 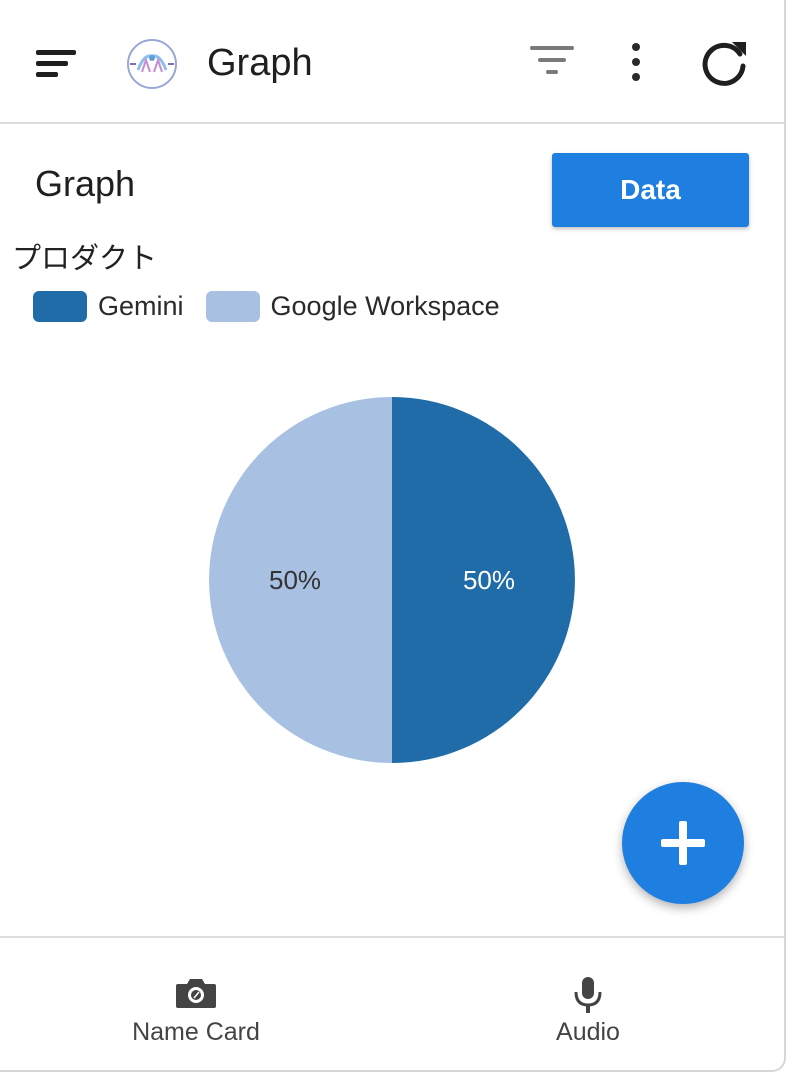 I want to click on microphone-icon, so click(x=588, y=997).